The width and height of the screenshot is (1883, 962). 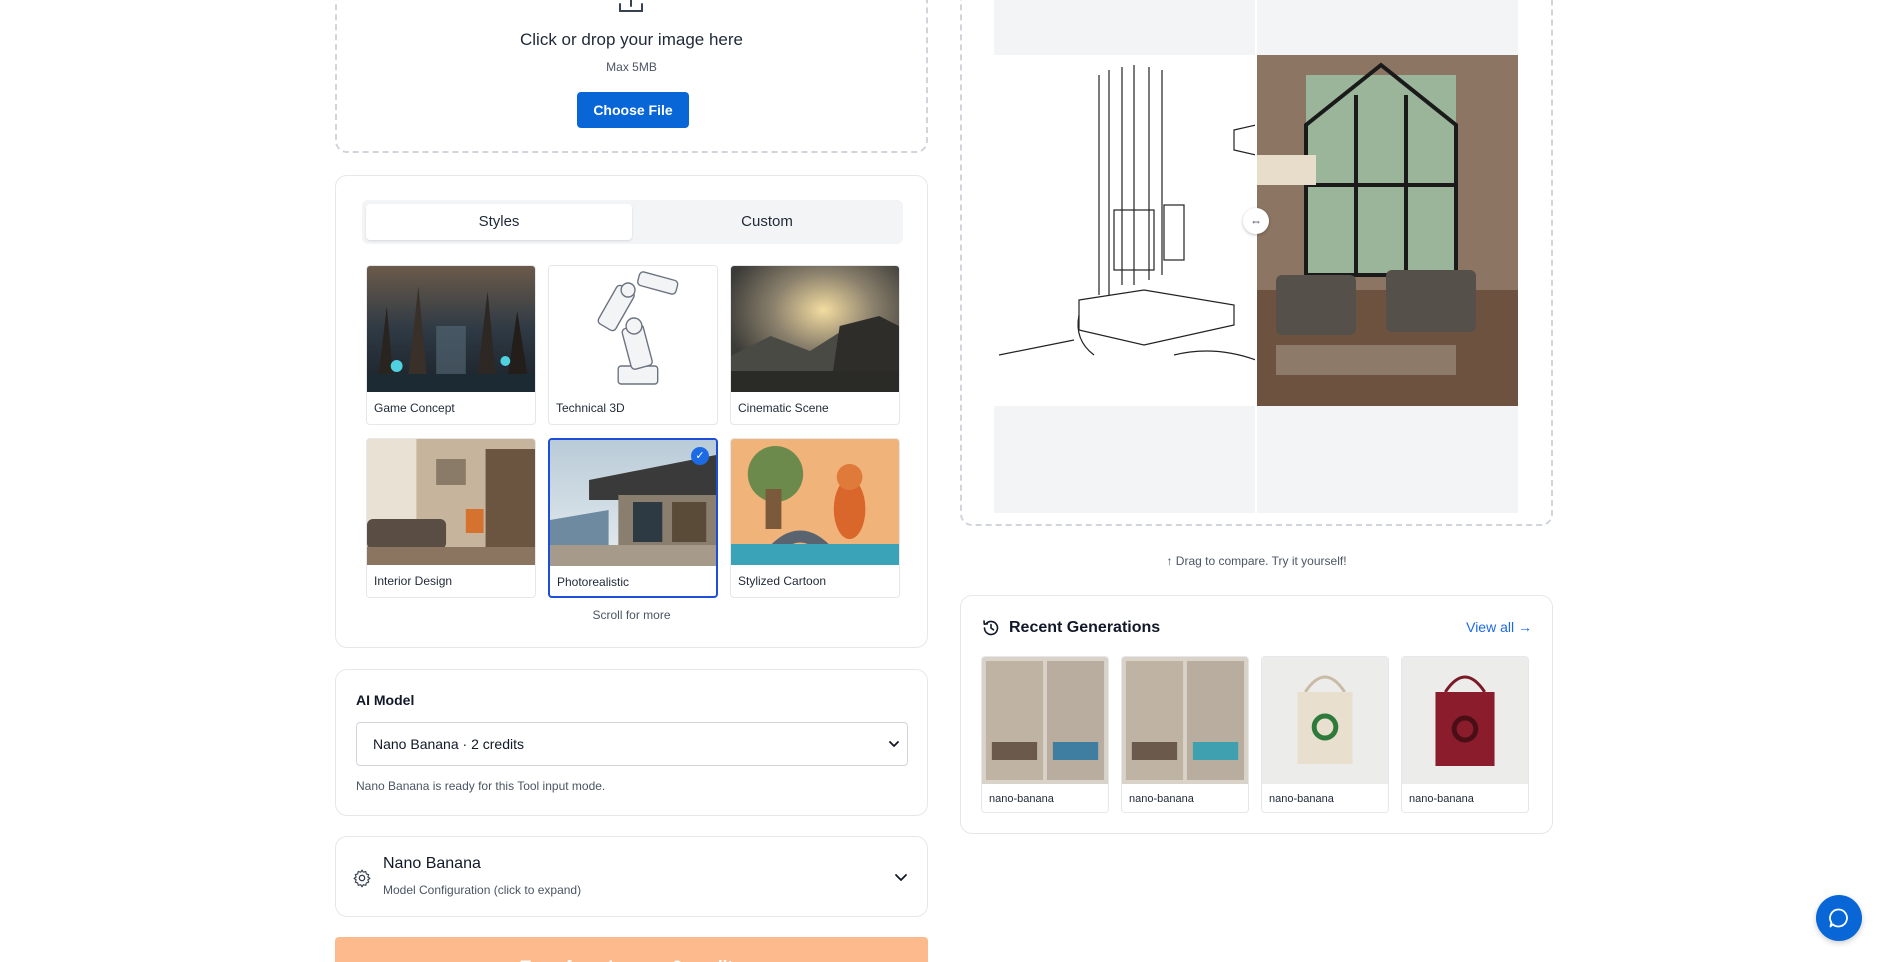 I want to click on chat-button, so click(x=1839, y=918).